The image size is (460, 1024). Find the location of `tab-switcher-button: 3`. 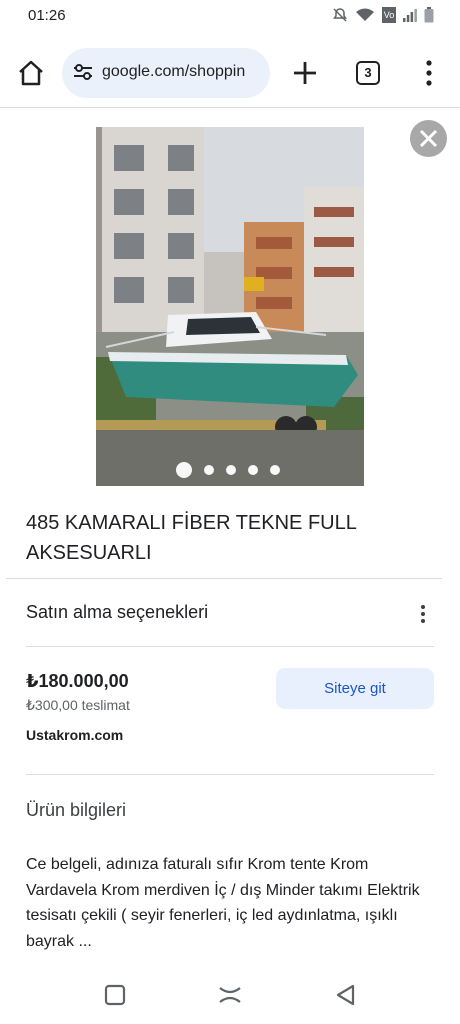

tab-switcher-button: 3 is located at coordinates (368, 73).